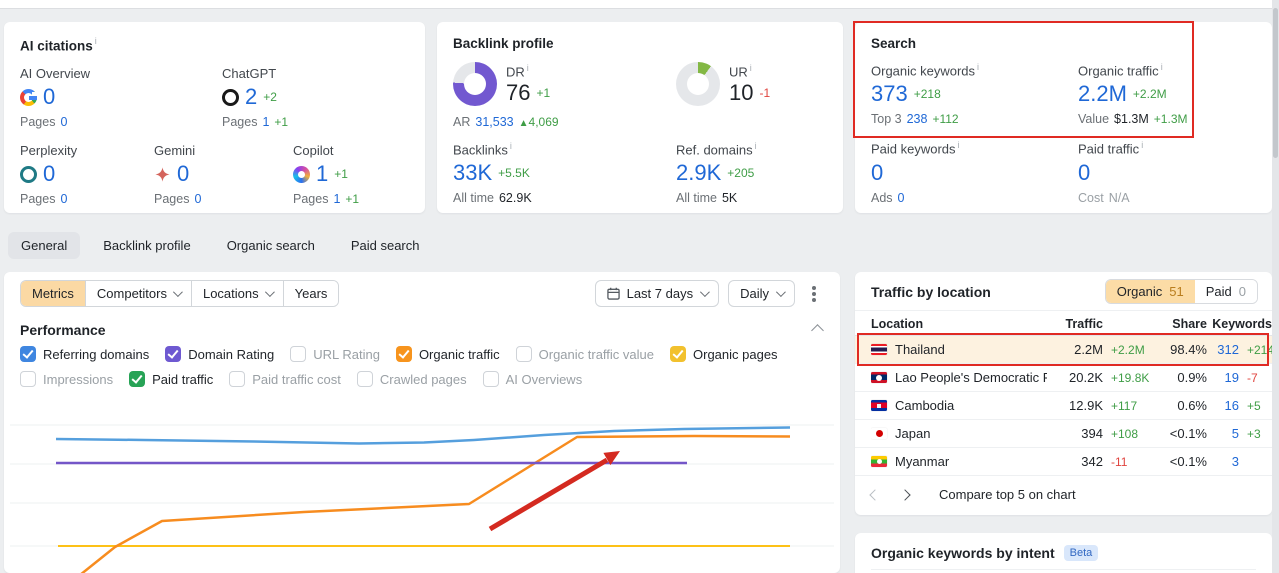 The width and height of the screenshot is (1279, 573). What do you see at coordinates (814, 293) in the screenshot?
I see `more-options-icon` at bounding box center [814, 293].